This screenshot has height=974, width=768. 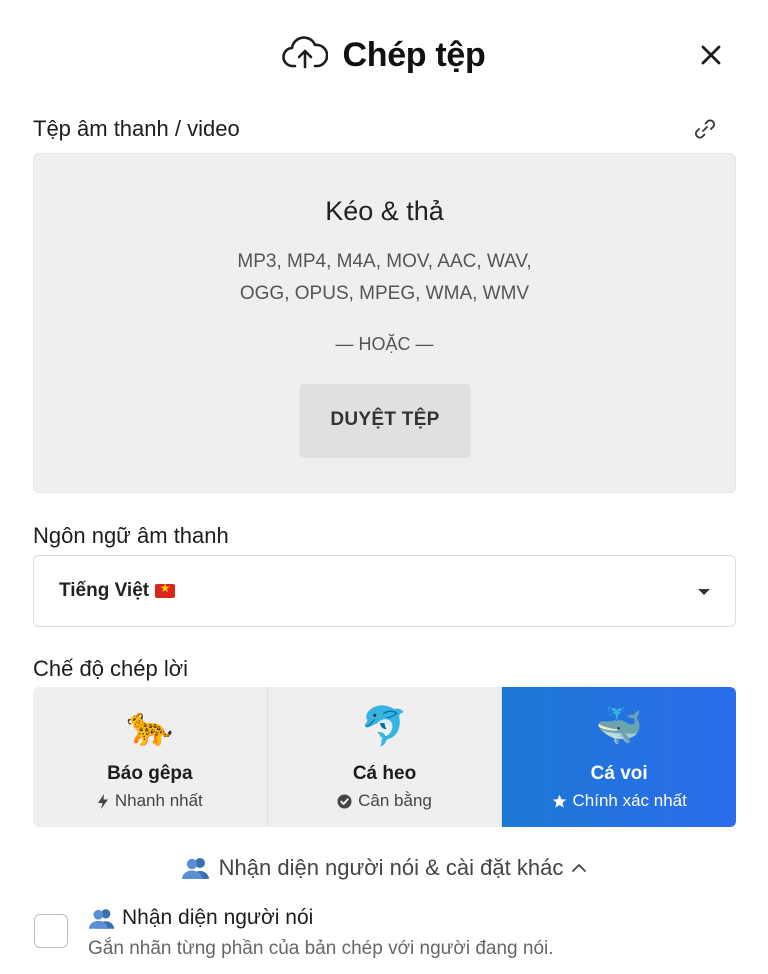 I want to click on cloud-upload-icon, so click(x=305, y=55).